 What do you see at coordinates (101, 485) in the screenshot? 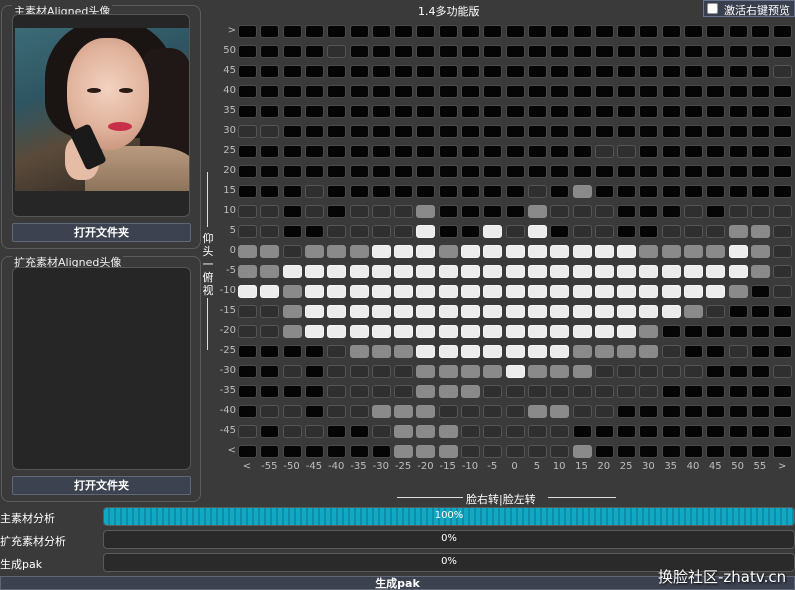
I see `ext-open-folder-button: 打开文件夹` at bounding box center [101, 485].